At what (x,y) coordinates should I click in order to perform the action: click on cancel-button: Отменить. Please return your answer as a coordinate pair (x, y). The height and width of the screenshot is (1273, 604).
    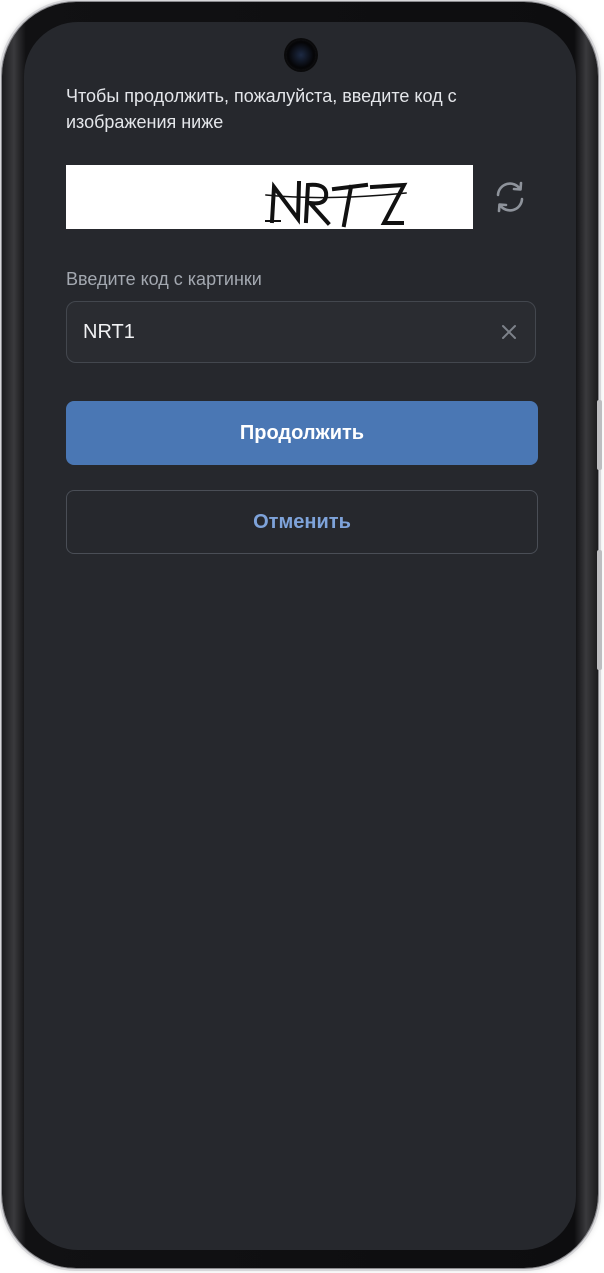
    Looking at the image, I should click on (302, 522).